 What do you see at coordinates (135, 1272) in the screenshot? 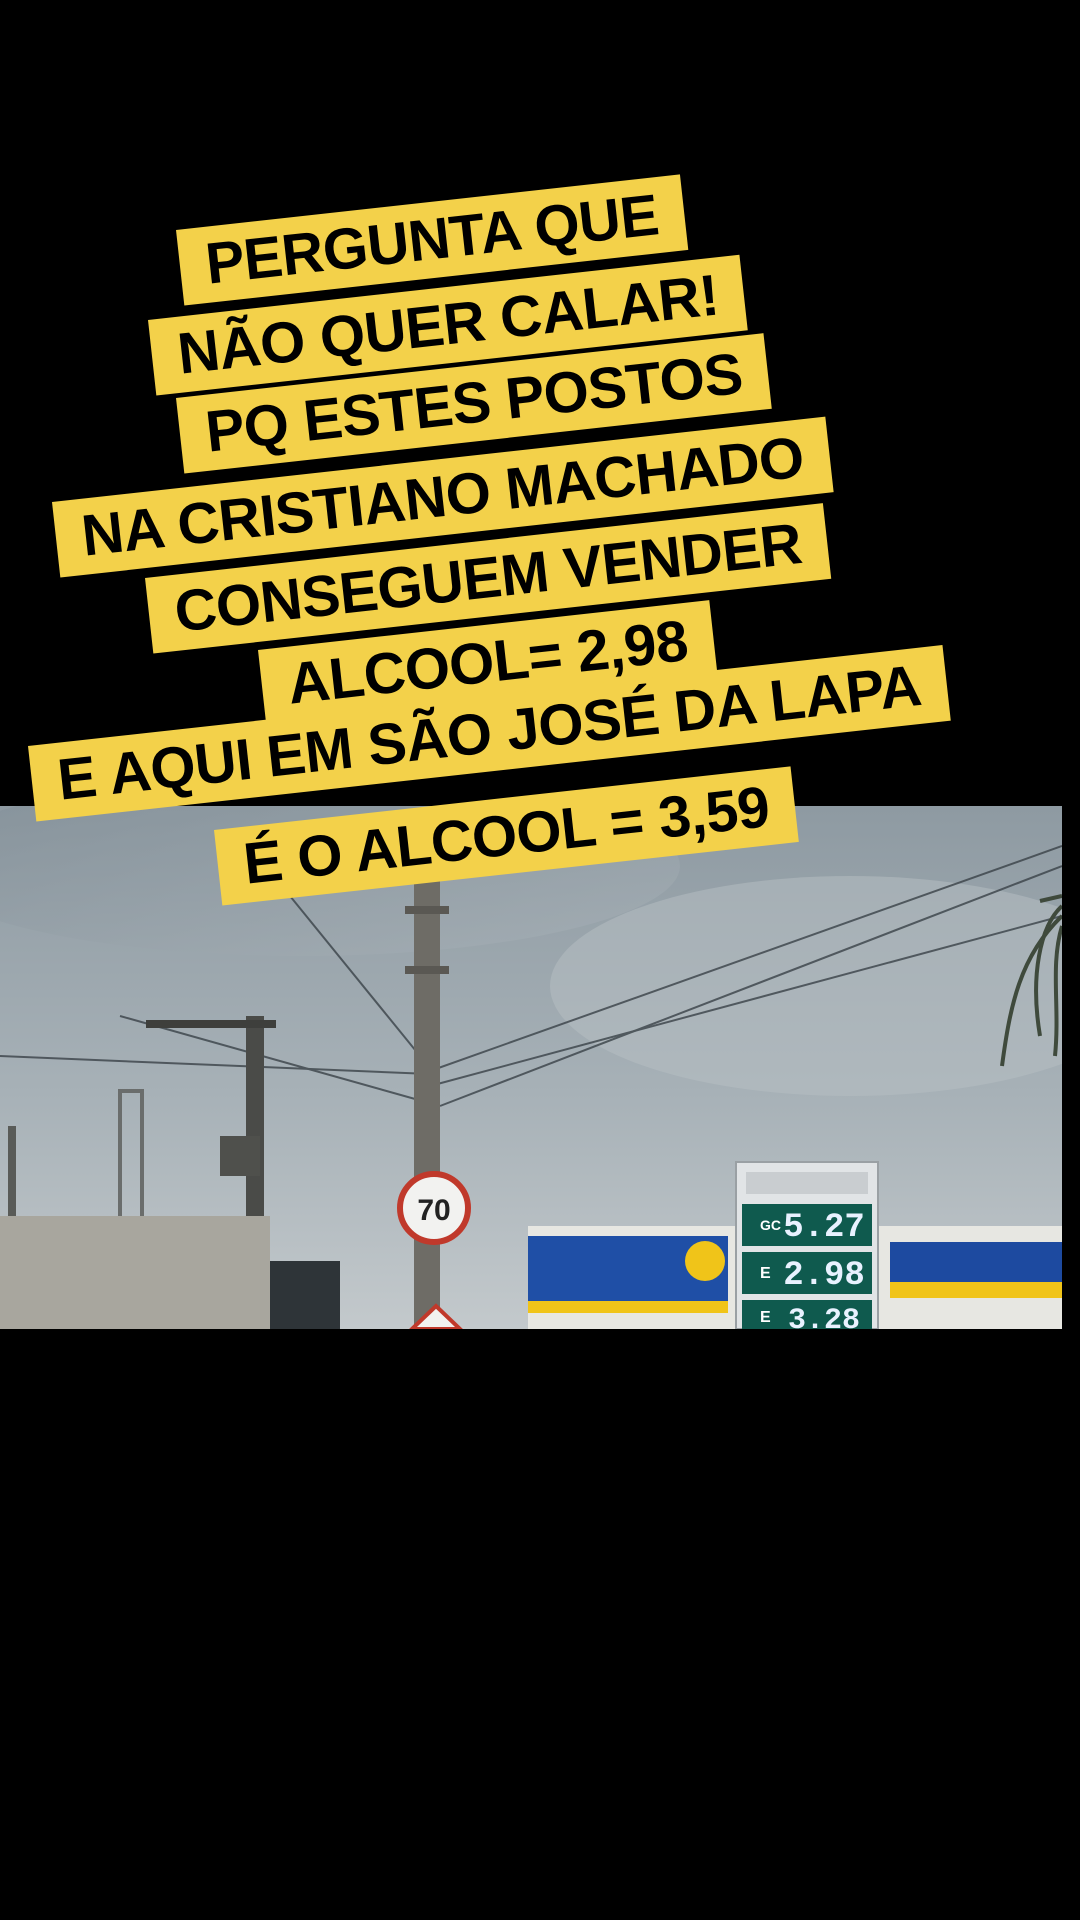
I see `building` at bounding box center [135, 1272].